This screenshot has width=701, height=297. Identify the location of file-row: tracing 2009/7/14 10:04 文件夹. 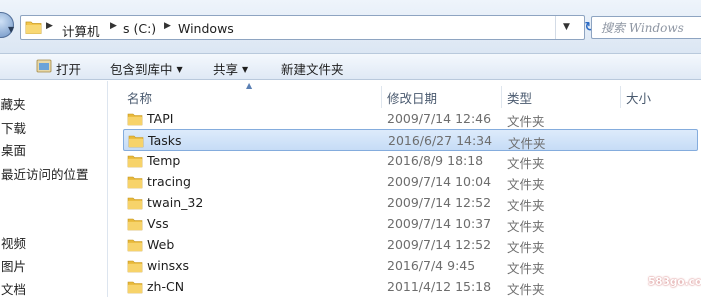
(410, 182).